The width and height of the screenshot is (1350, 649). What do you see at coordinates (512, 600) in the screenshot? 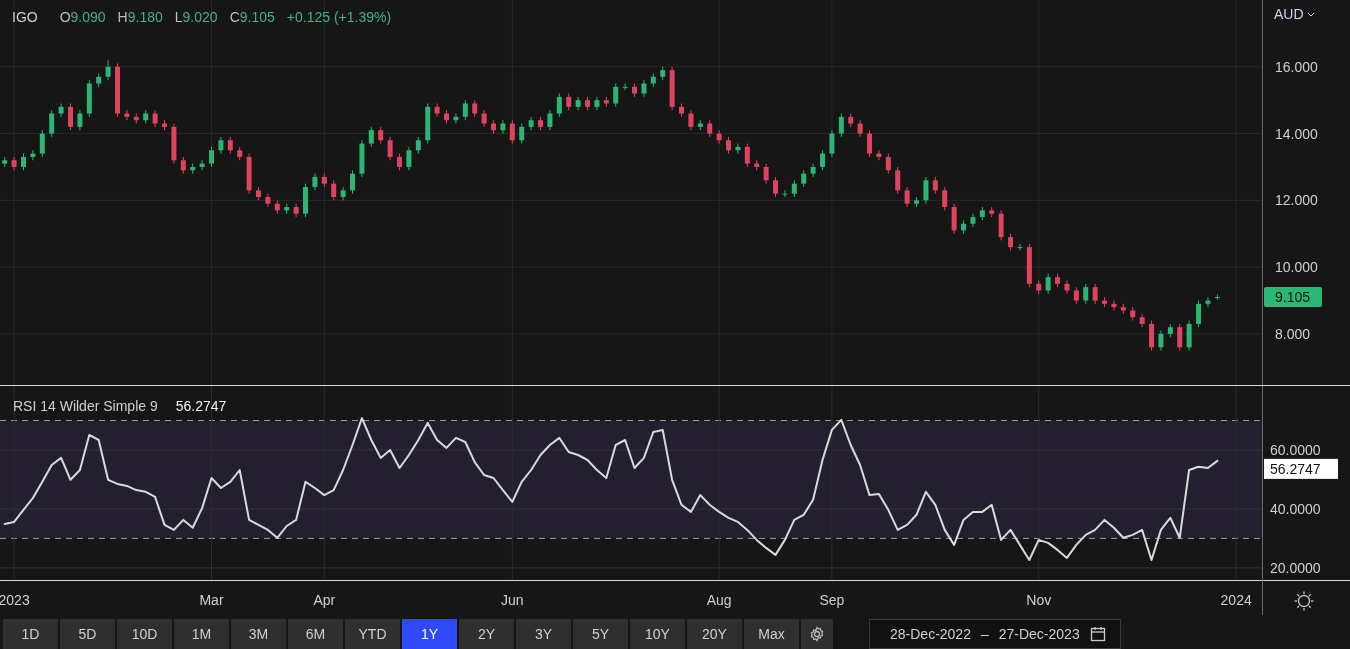
I see `axis-label: Jun` at bounding box center [512, 600].